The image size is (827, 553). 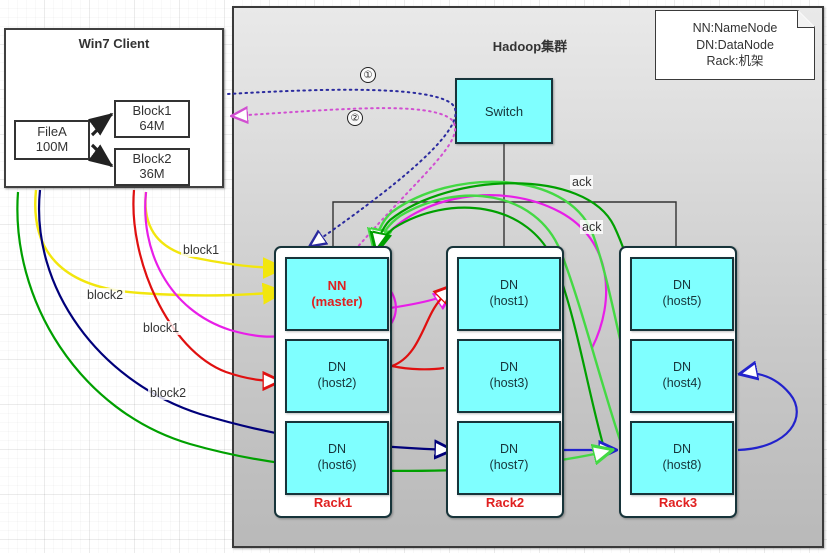 What do you see at coordinates (682, 301) in the screenshot?
I see `node-dn-host5-line2: (host5)` at bounding box center [682, 301].